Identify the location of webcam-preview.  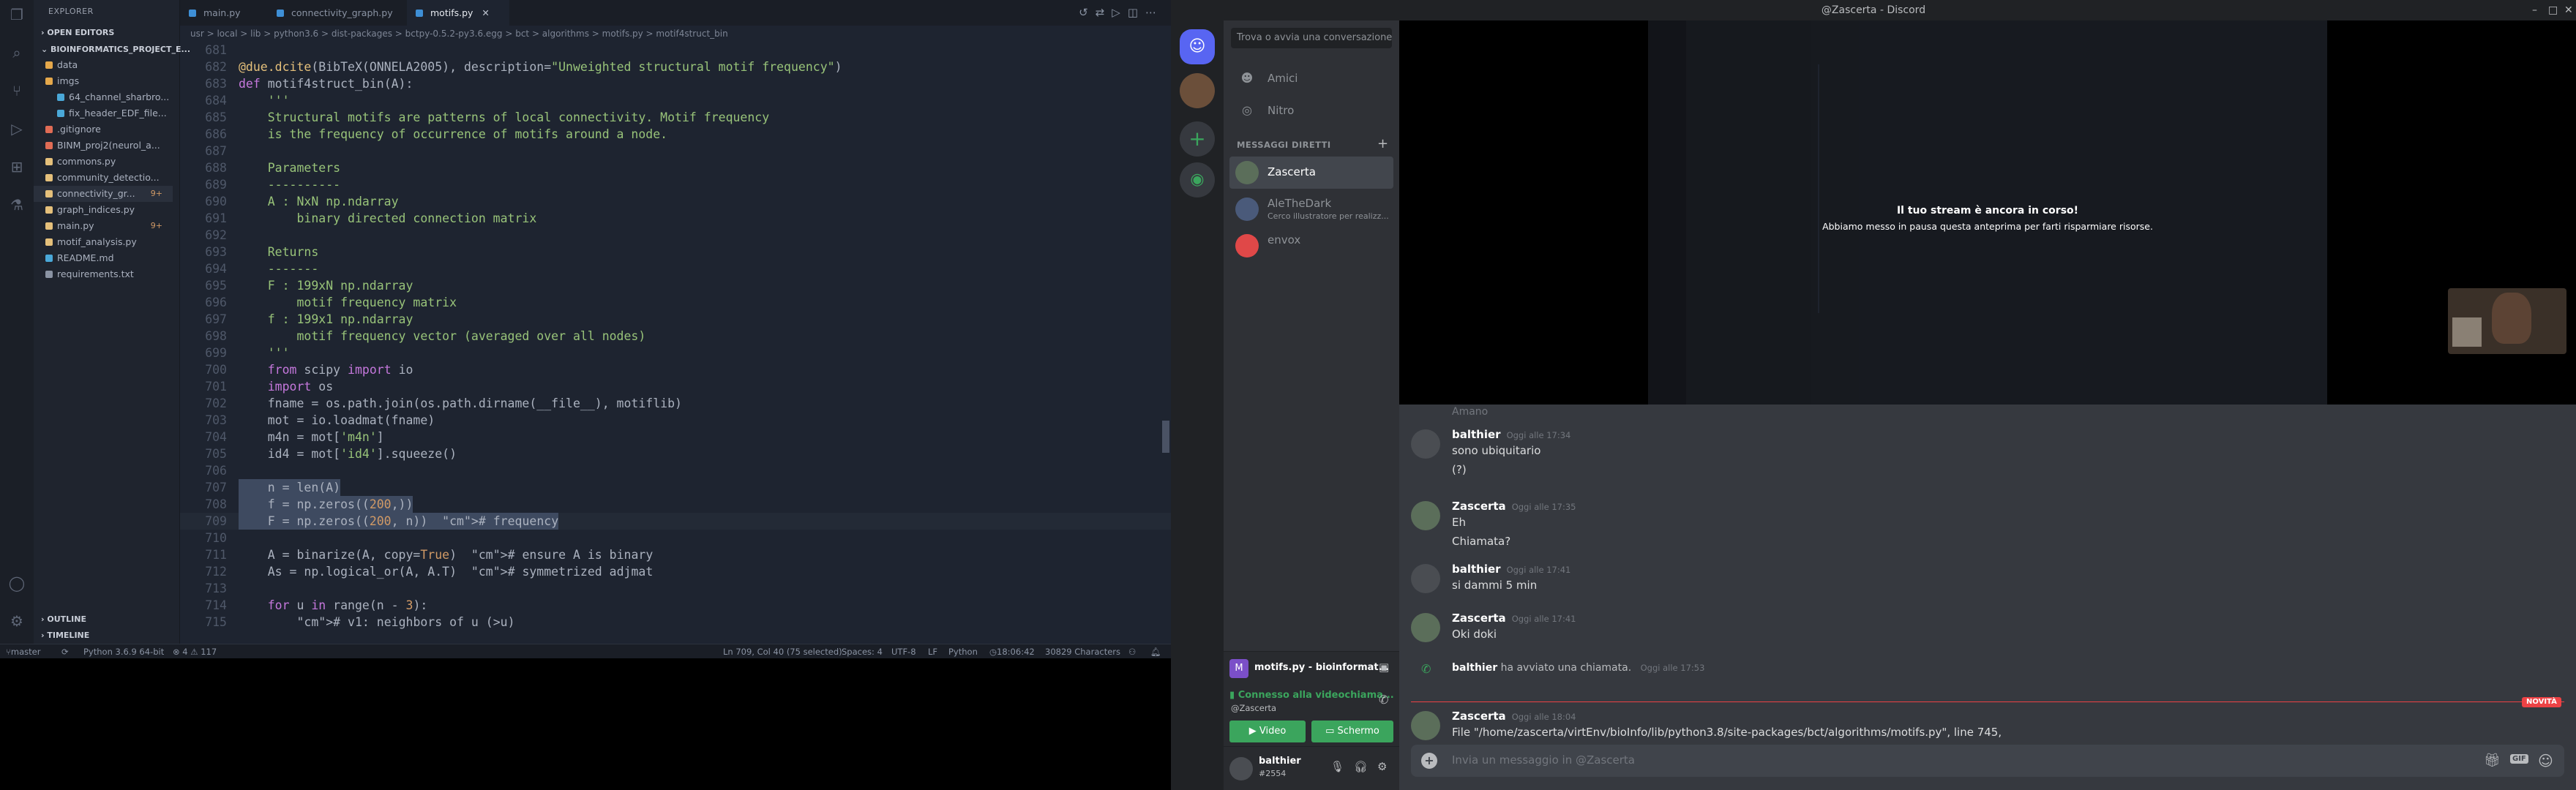
(2507, 321).